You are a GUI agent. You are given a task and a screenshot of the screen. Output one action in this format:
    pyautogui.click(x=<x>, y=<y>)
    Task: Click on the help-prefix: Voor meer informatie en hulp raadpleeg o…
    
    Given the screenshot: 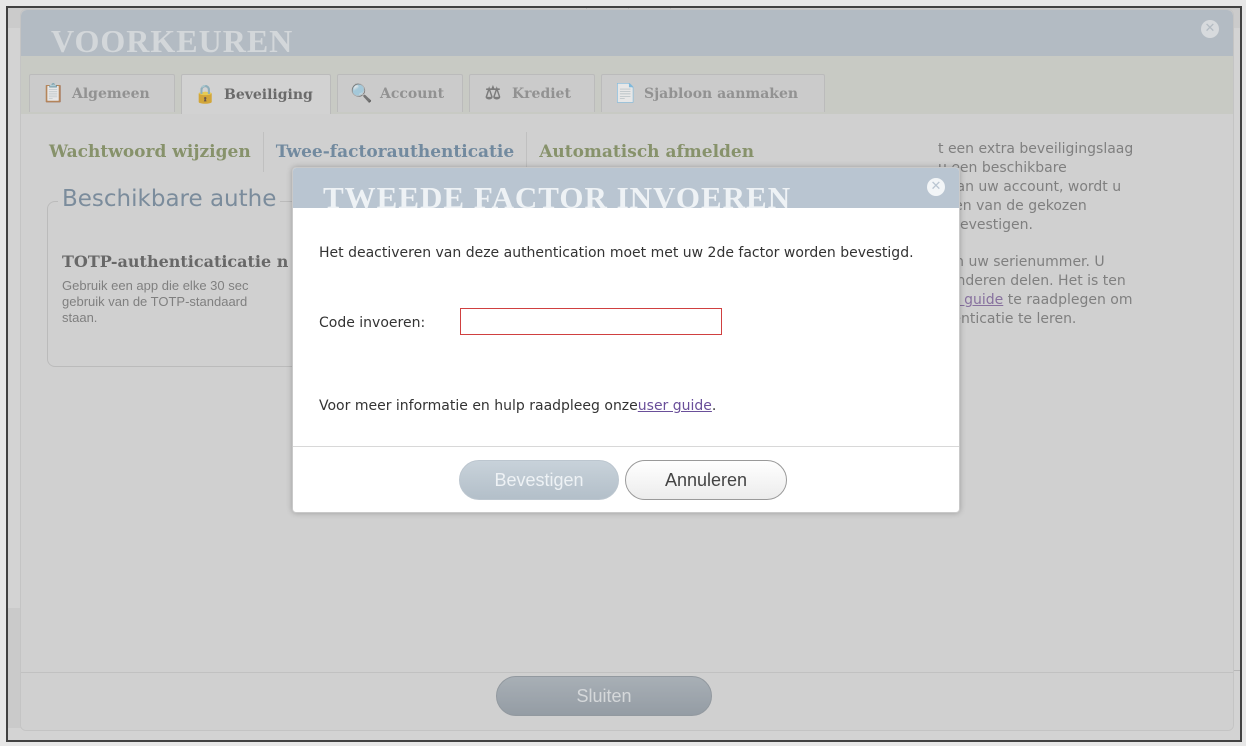 What is the action you would take?
    pyautogui.click(x=478, y=406)
    